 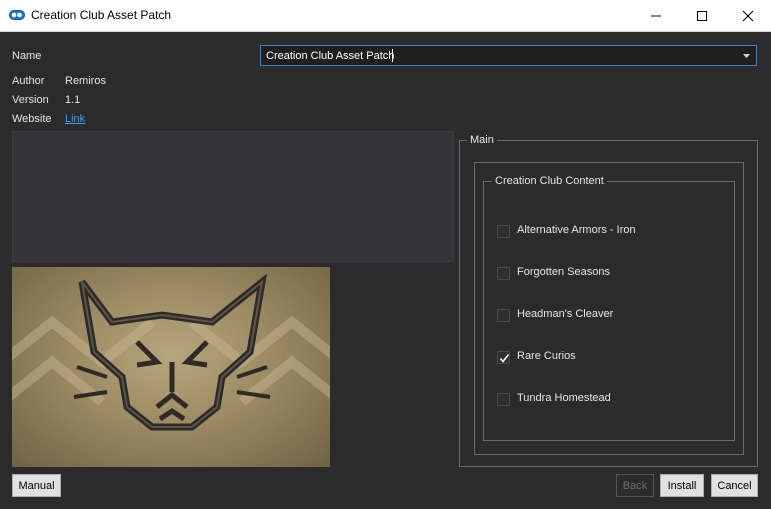 I want to click on option-label: Alternative Armors - Iron, so click(x=576, y=230).